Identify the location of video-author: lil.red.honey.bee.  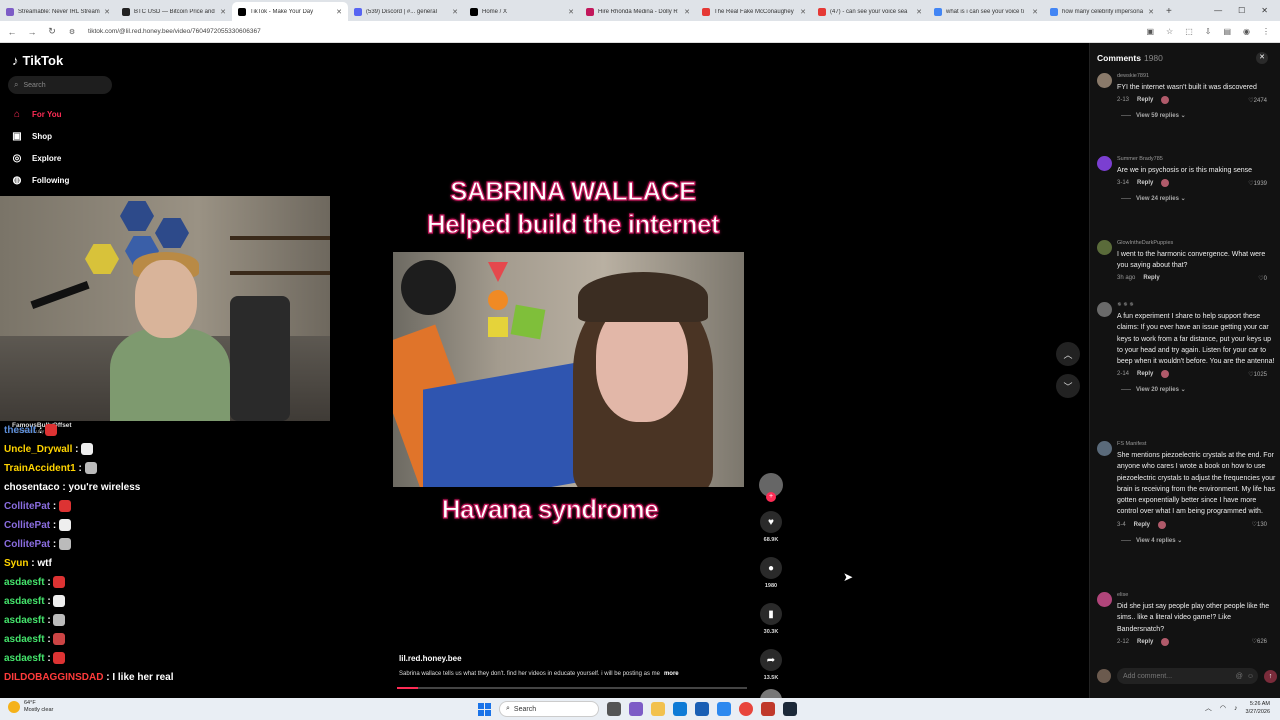
(430, 658).